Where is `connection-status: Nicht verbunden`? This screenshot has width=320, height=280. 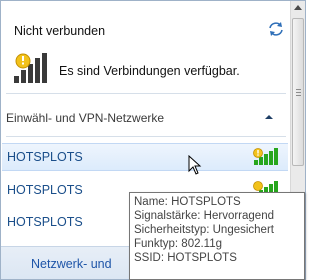 connection-status: Nicht verbunden is located at coordinates (60, 31).